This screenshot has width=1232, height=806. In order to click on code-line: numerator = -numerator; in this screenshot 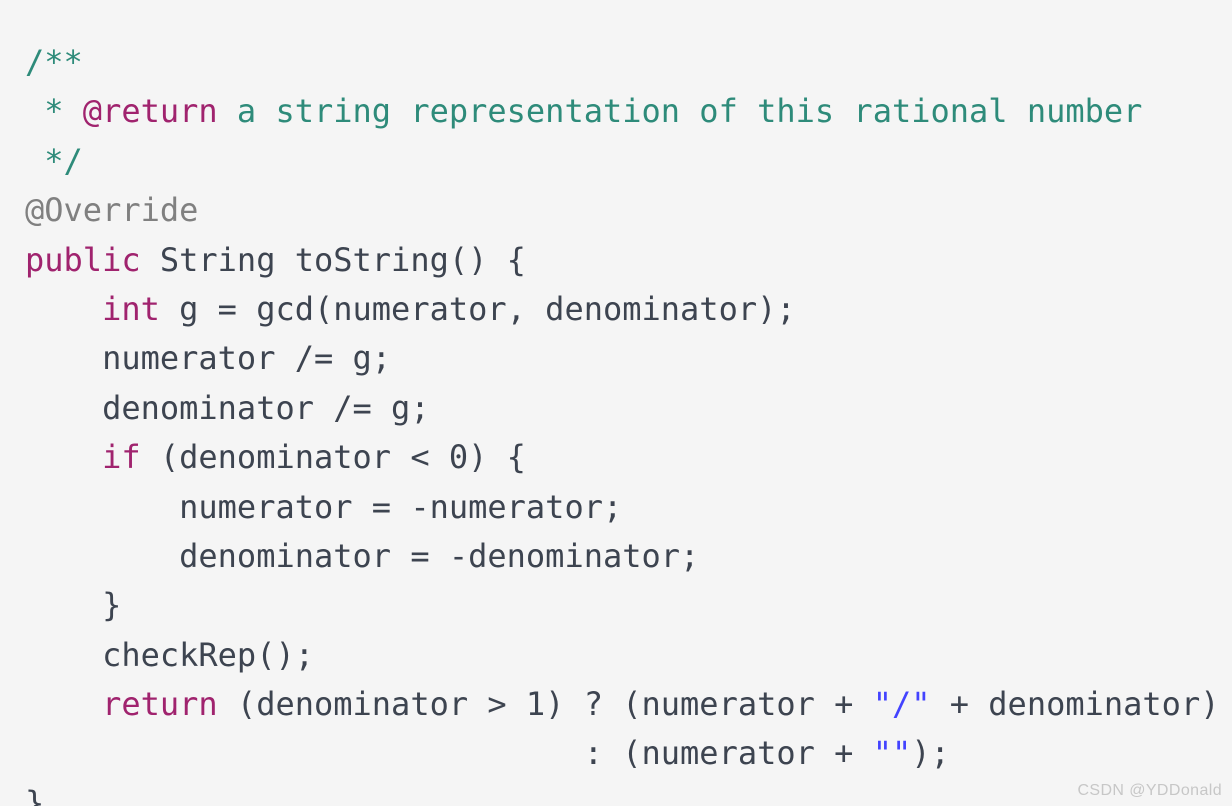, I will do `click(622, 507)`.